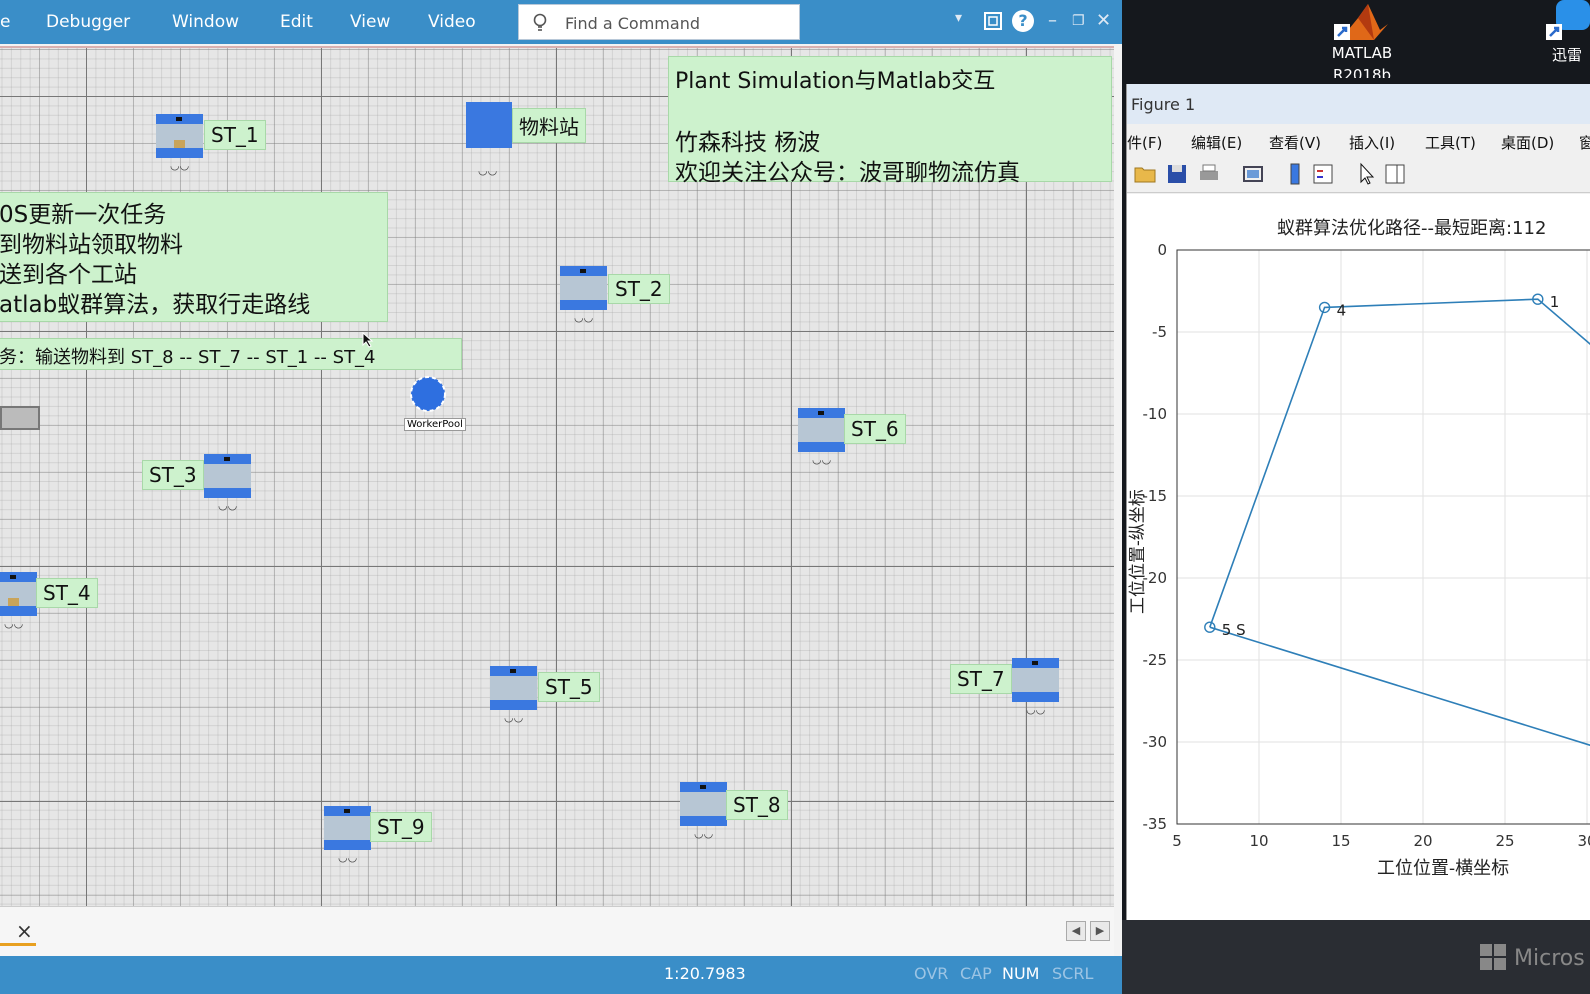  Describe the element at coordinates (91, 245) in the screenshot. I see `task-note-line2: 到物料站领取物料` at that location.